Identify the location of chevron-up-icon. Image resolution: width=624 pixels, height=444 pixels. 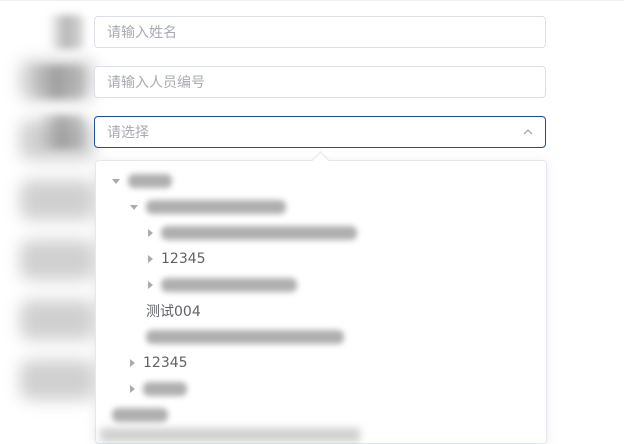
(528, 132).